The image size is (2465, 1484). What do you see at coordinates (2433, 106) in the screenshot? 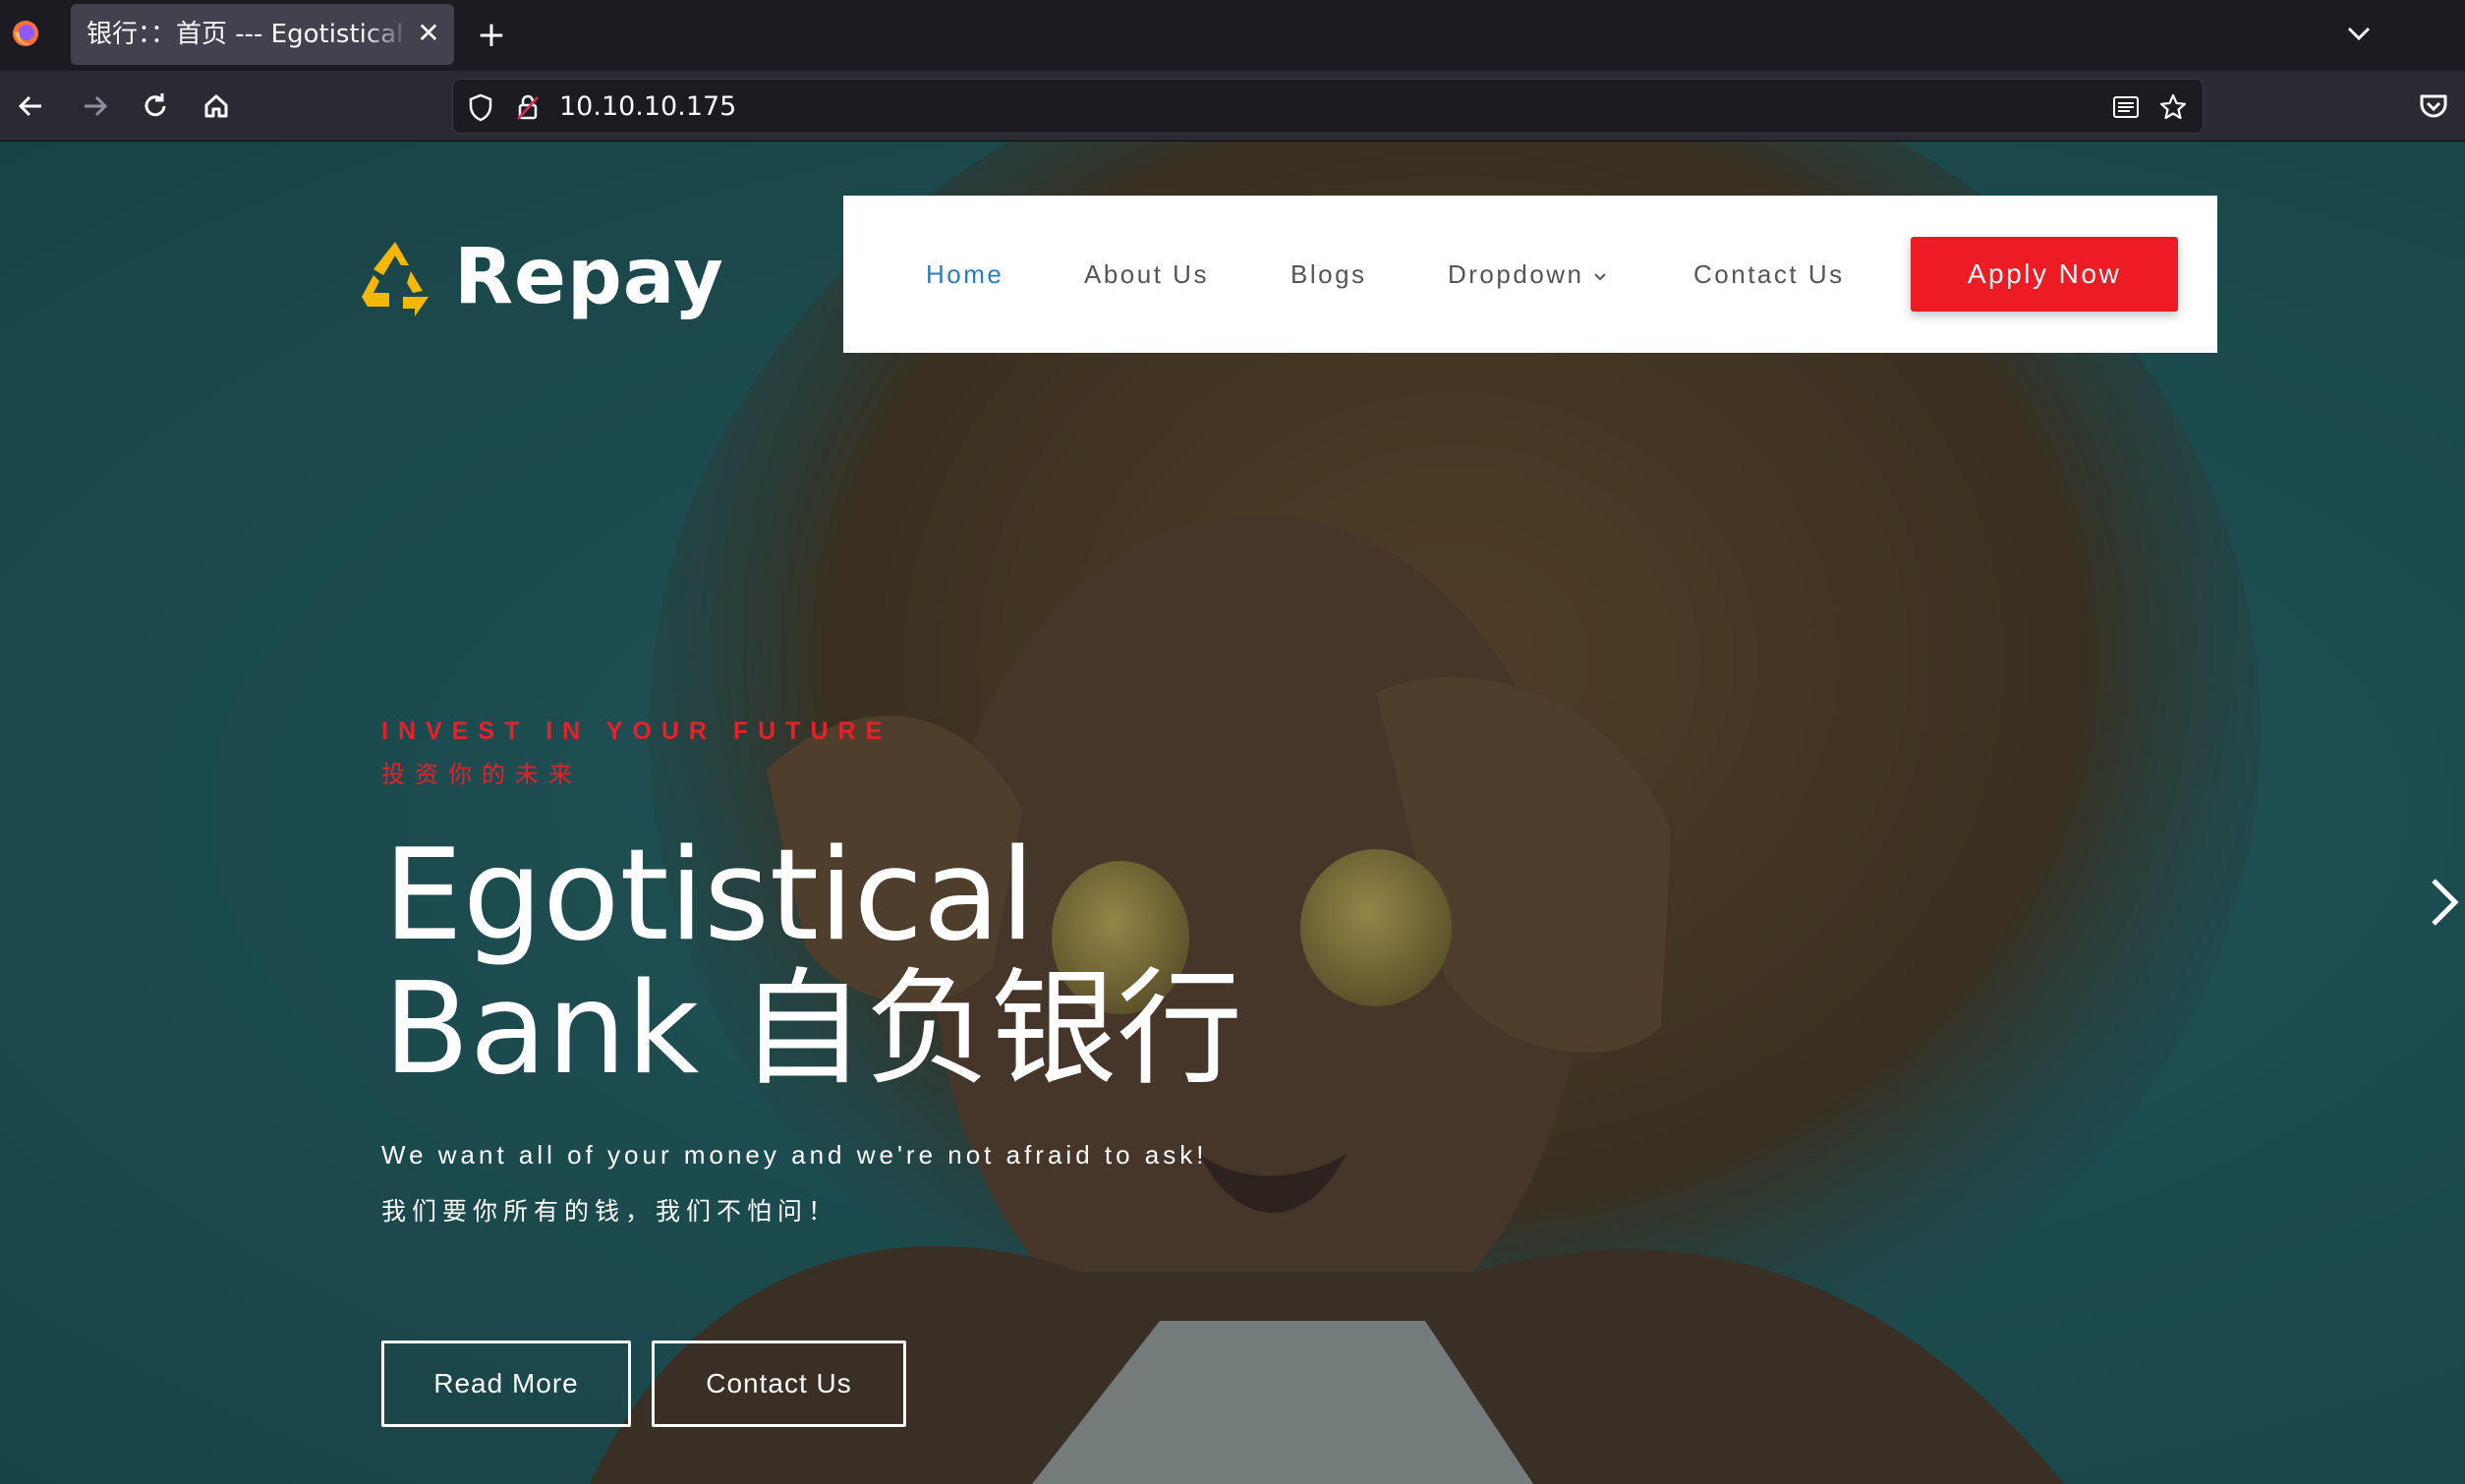
I see `pocket-icon` at bounding box center [2433, 106].